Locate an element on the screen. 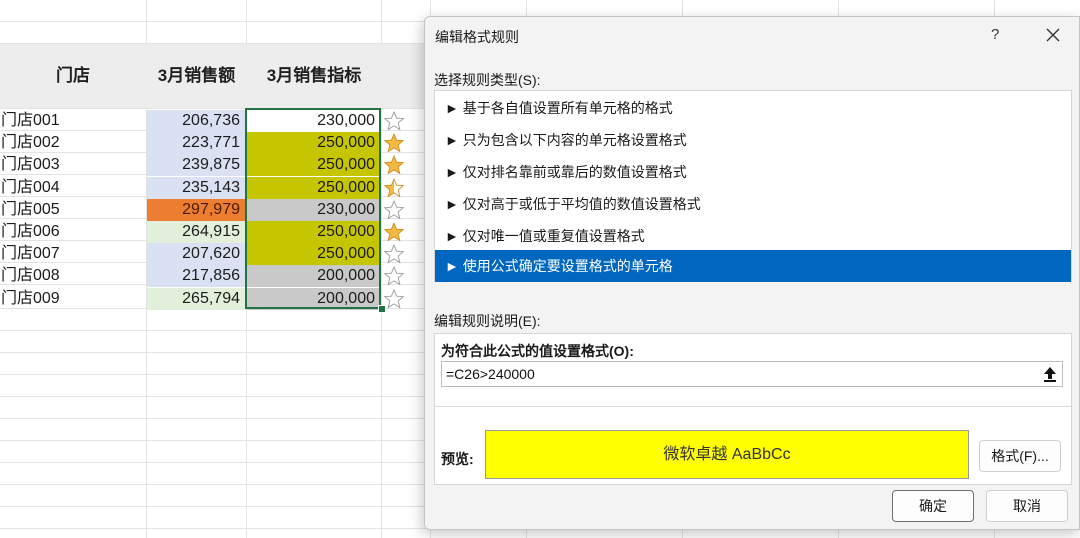 The image size is (1080, 538). rule-type-item: ► 仅对唯一值或重复值设置格式 is located at coordinates (753, 236).